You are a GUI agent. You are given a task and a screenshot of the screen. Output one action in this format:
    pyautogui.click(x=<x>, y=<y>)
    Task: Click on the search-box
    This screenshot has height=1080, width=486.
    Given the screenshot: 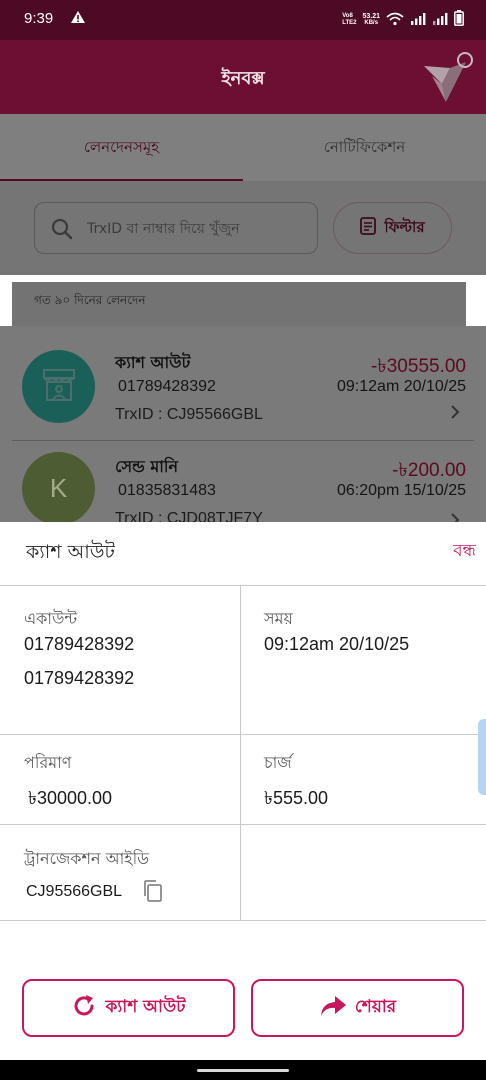 What is the action you would take?
    pyautogui.click(x=176, y=228)
    